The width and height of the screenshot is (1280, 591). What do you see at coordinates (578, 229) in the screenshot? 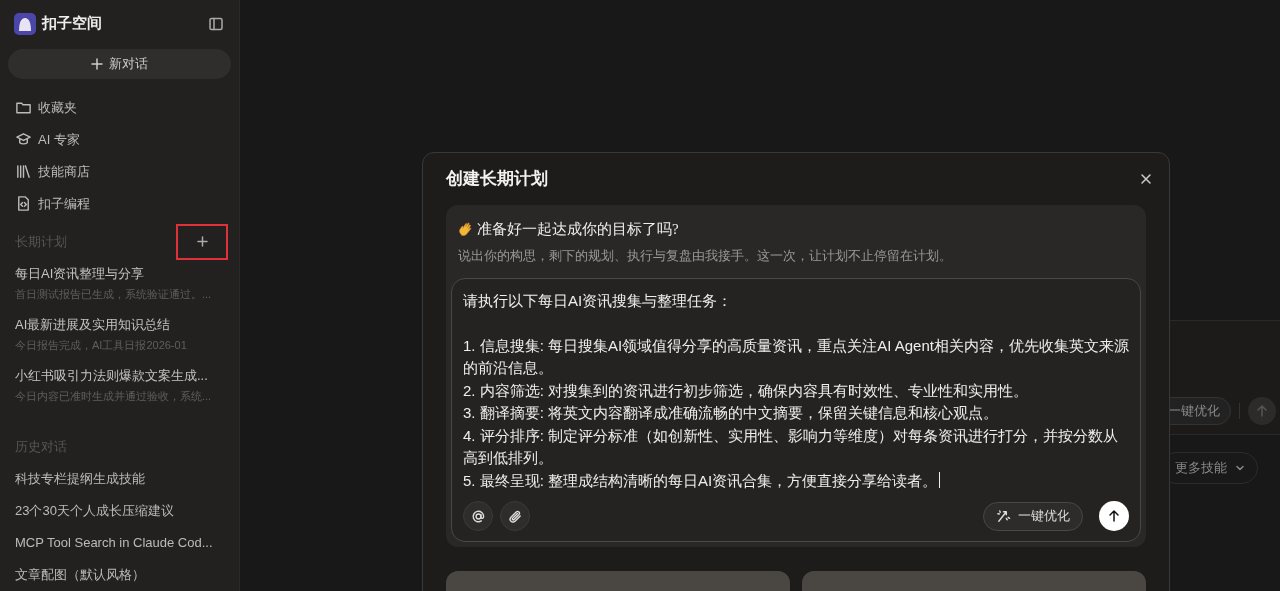
I see `intro-heading: 准备好一起达成你的目标了吗?` at bounding box center [578, 229].